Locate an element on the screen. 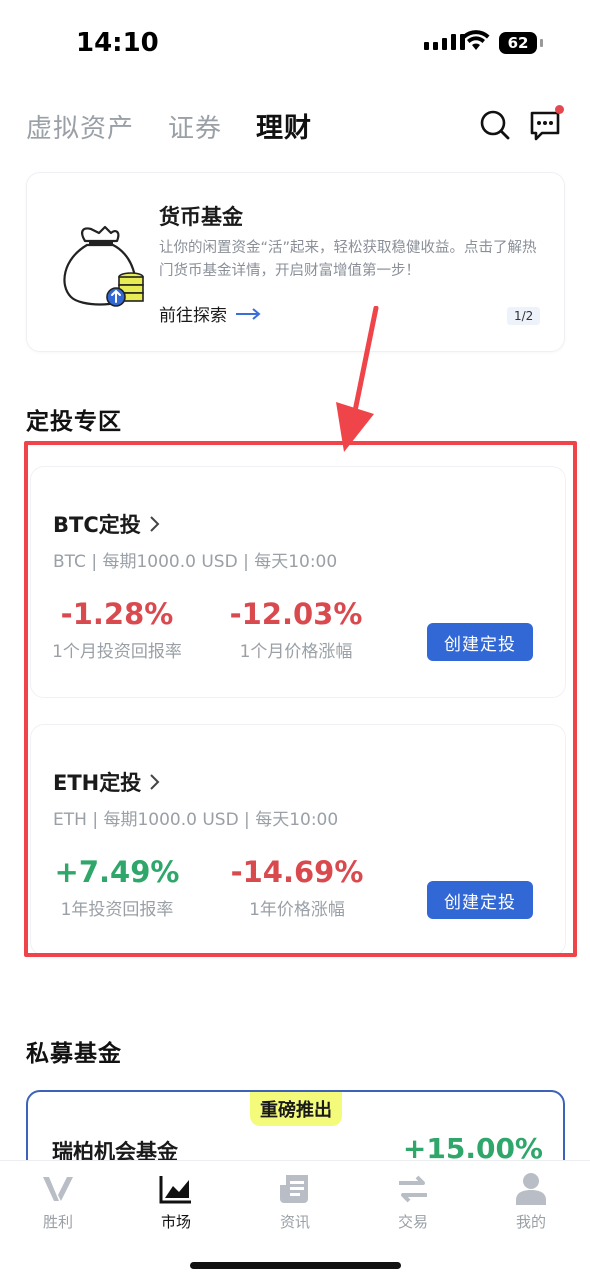 The image size is (590, 1281). nav-item-profile: 我的 is located at coordinates (531, 1201).